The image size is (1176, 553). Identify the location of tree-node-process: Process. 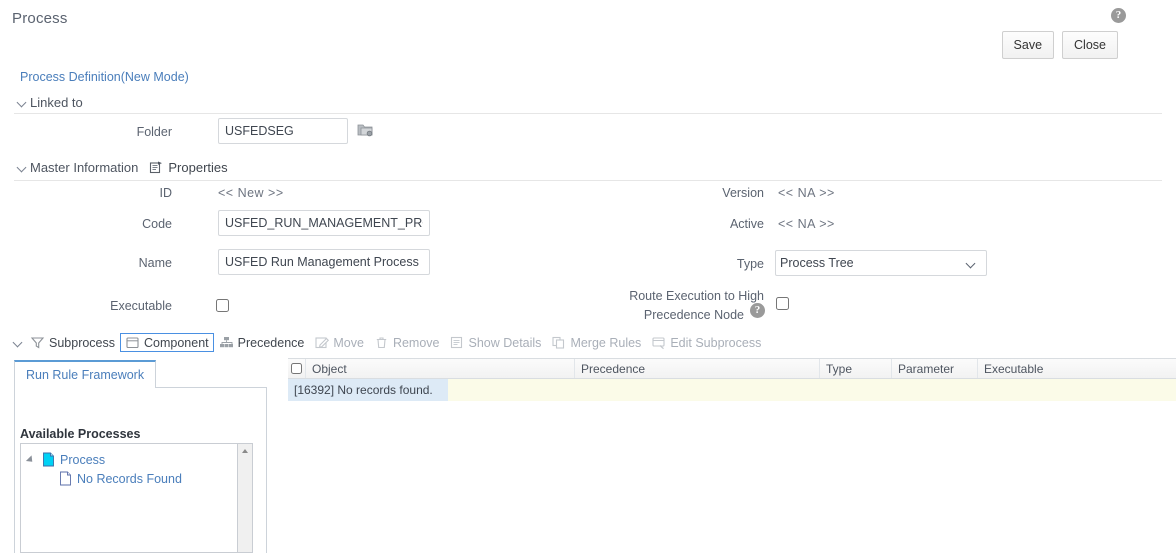
(136, 459).